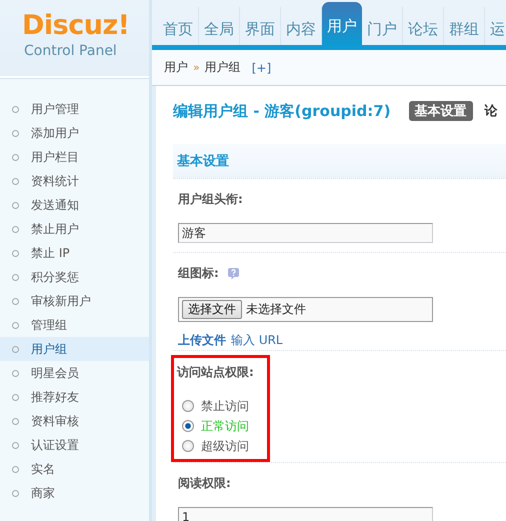  Describe the element at coordinates (305, 233) in the screenshot. I see `input-field: 游客` at that location.